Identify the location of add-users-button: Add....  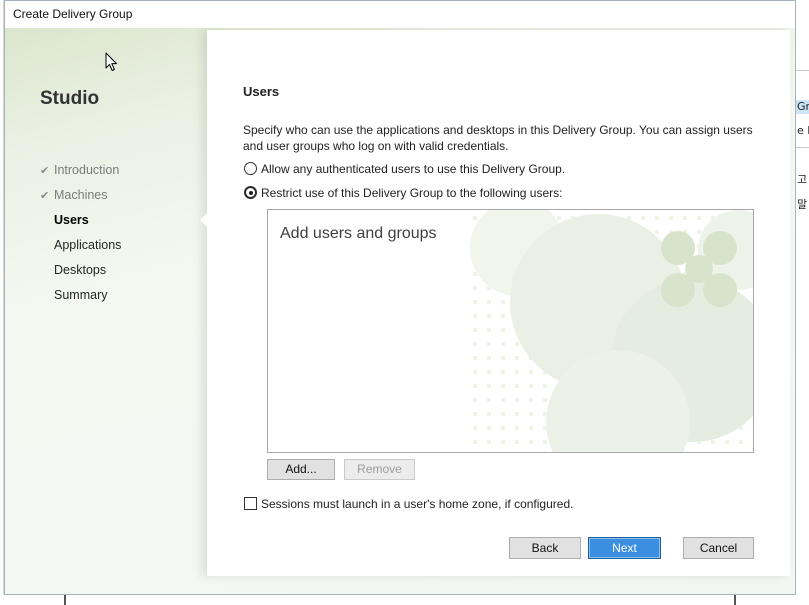
(301, 469).